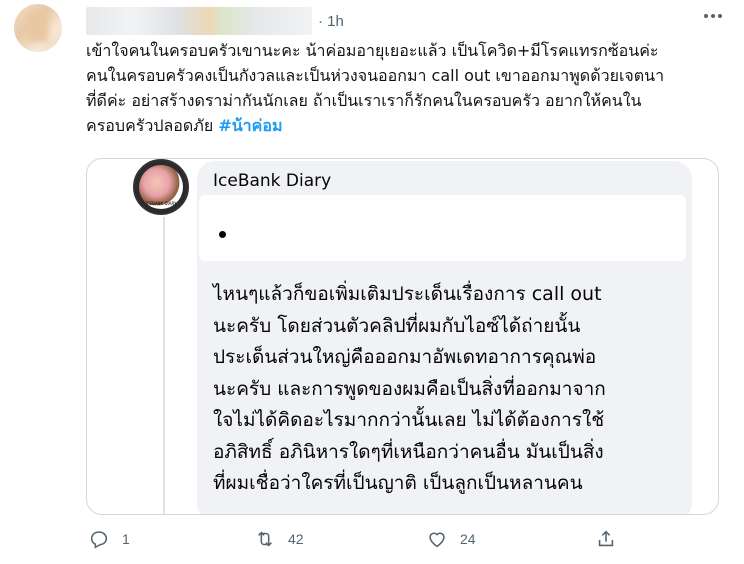  What do you see at coordinates (250, 125) in the screenshot?
I see `hashtag-link: #น้าค่อม` at bounding box center [250, 125].